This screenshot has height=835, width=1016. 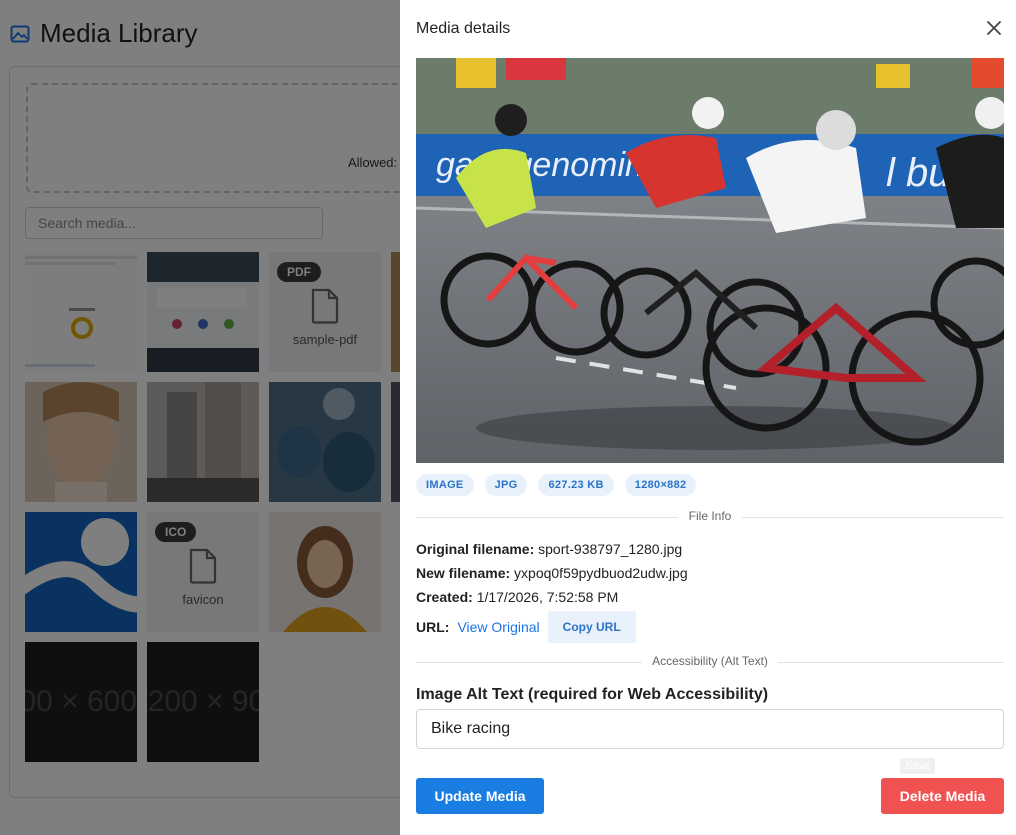 I want to click on file-info-divider: File Info, so click(x=710, y=517).